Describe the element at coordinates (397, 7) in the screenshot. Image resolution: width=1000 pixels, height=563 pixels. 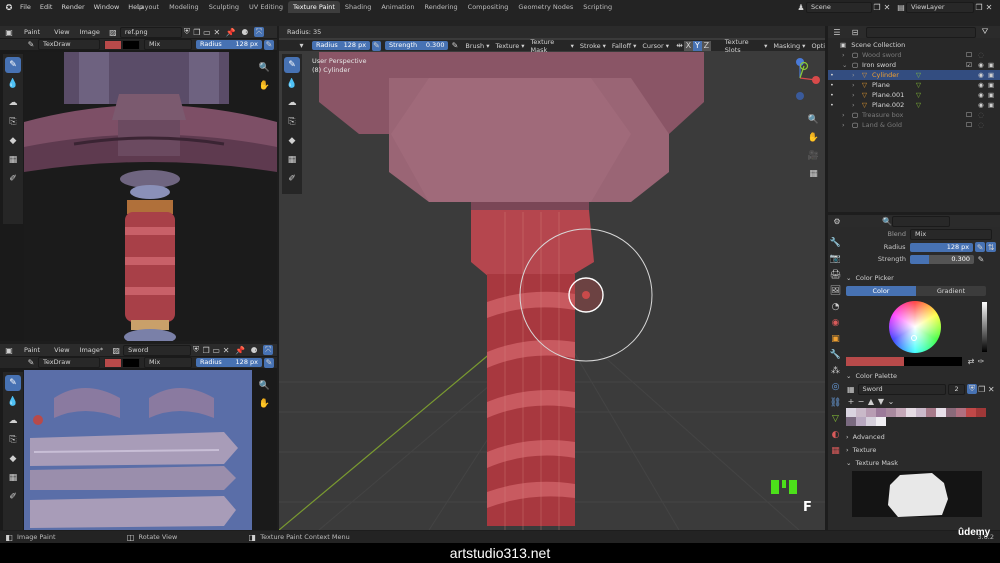
I see `tab-animation: Animation` at that location.